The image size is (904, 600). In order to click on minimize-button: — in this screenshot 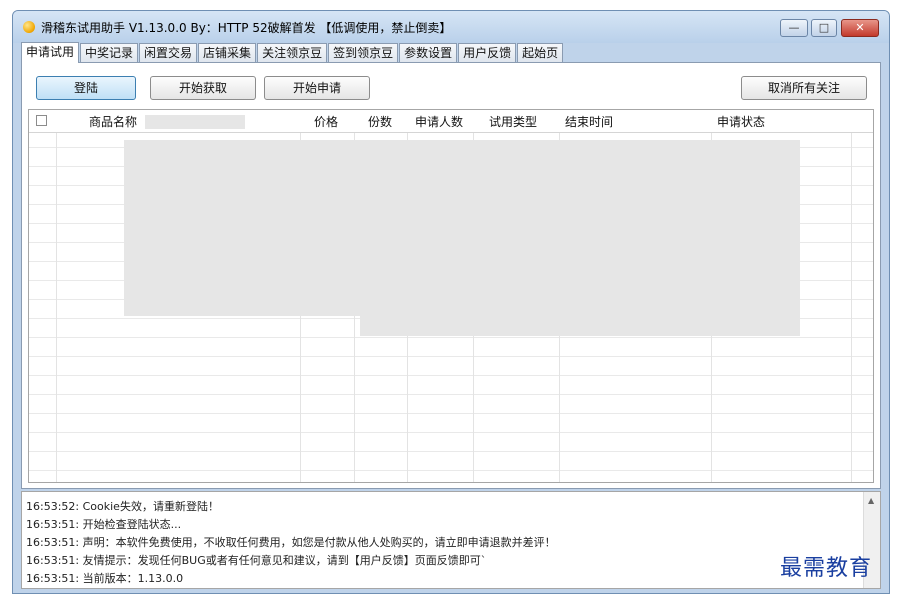, I will do `click(794, 28)`.